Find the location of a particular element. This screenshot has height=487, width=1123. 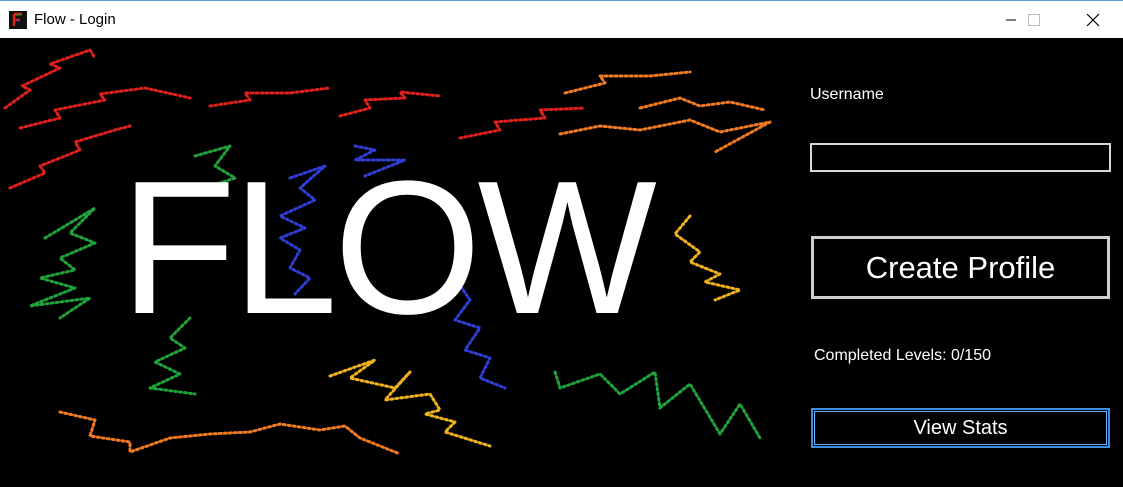

username-label: Username is located at coordinates (847, 94).